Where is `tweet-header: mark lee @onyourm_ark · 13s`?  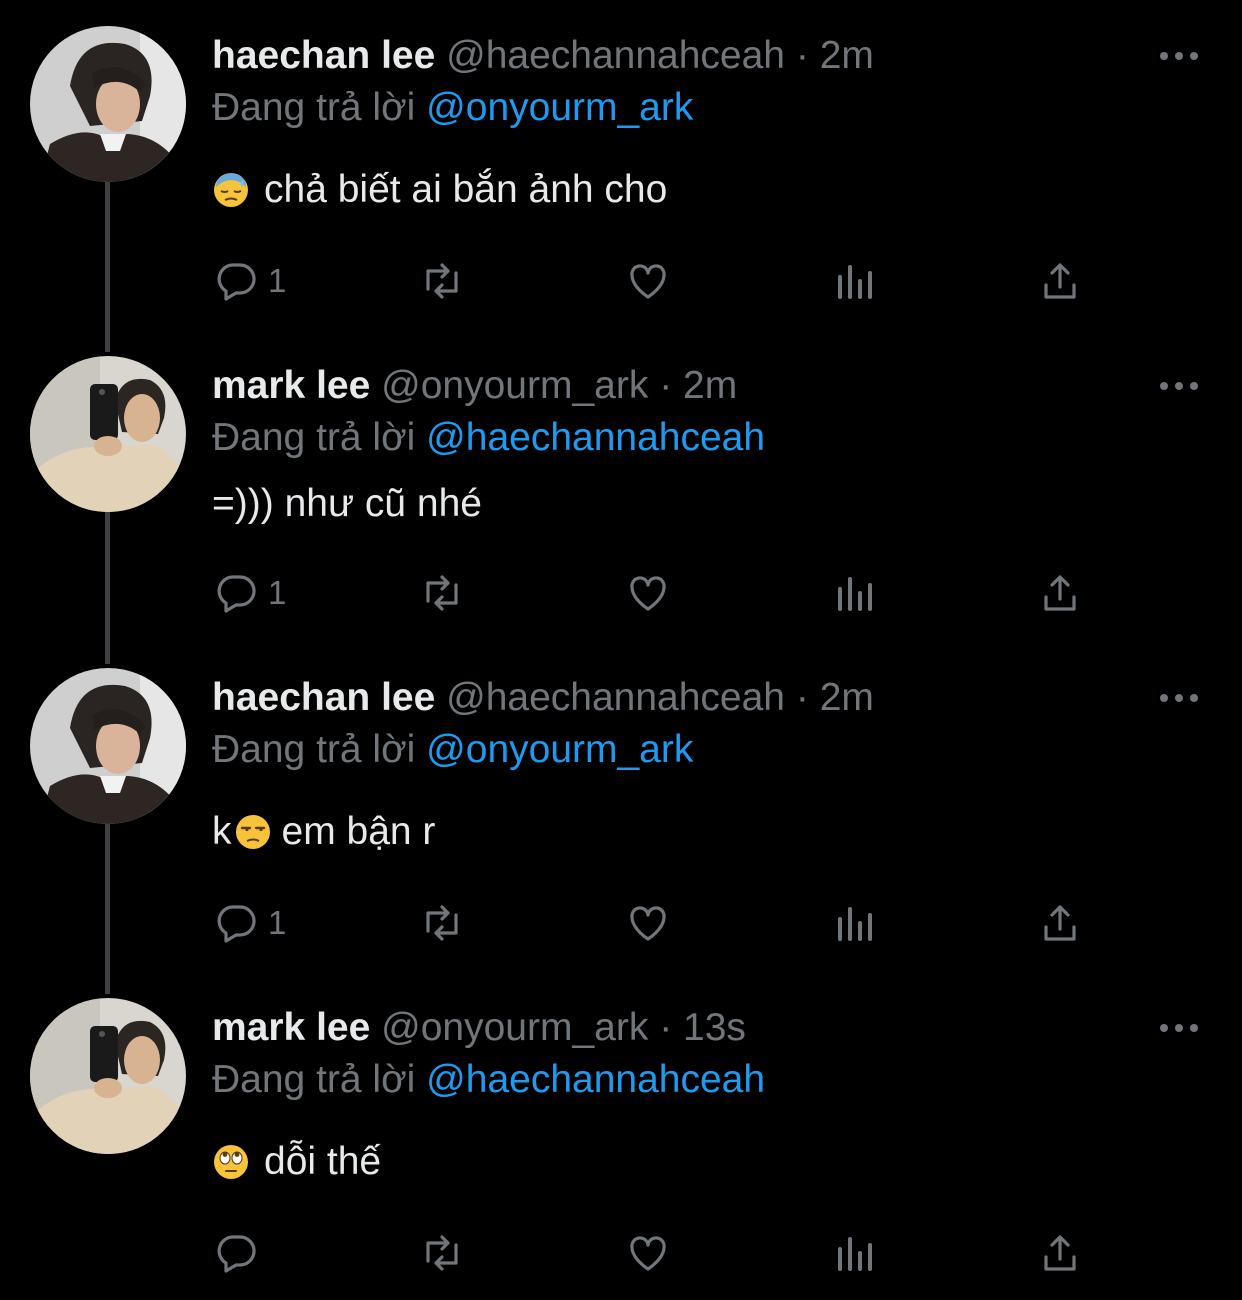
tweet-header: mark lee @onyourm_ark · 13s is located at coordinates (479, 1028).